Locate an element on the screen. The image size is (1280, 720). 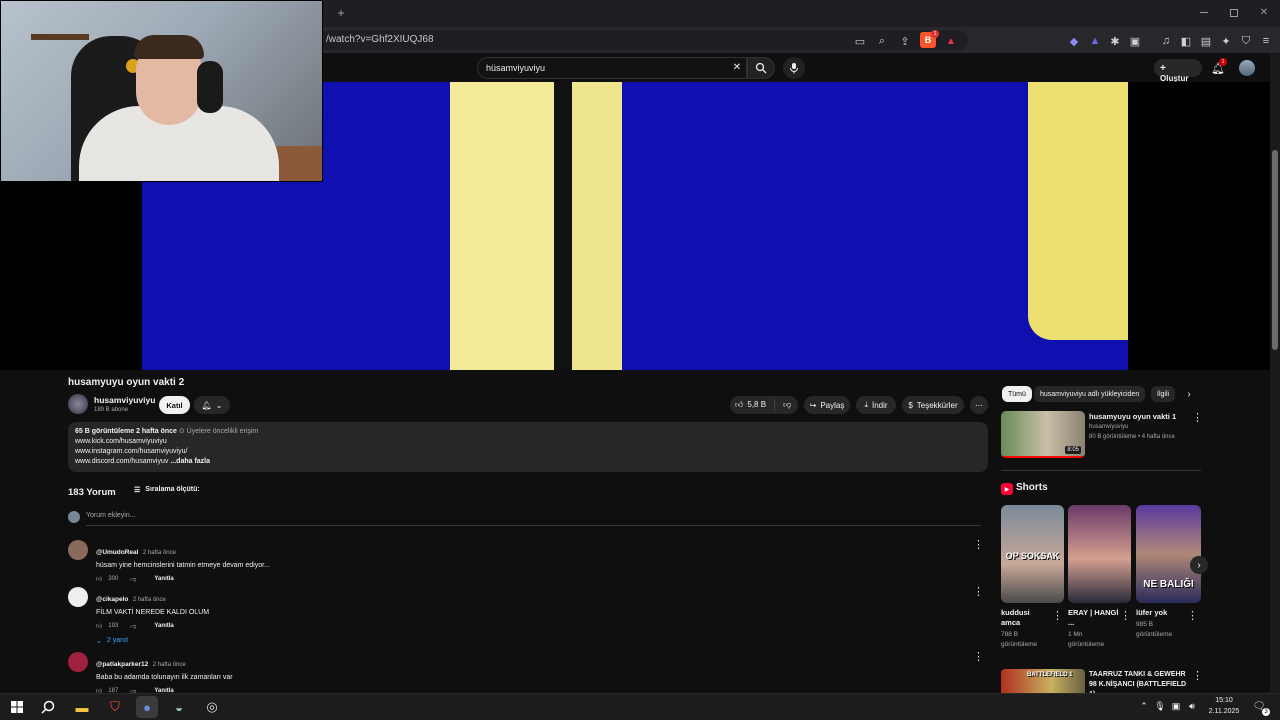
download-button: ⤓ İndir is located at coordinates (876, 405).